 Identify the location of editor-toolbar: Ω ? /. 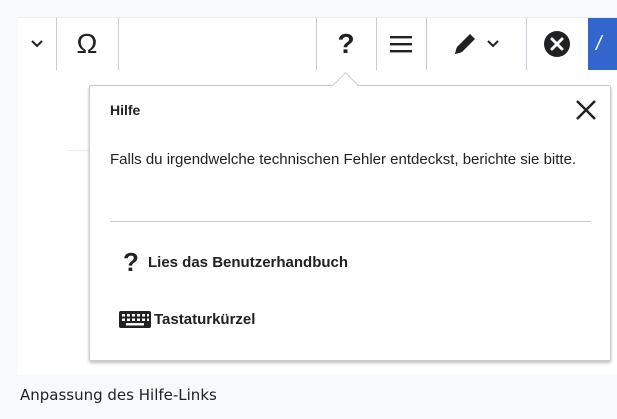
(317, 44).